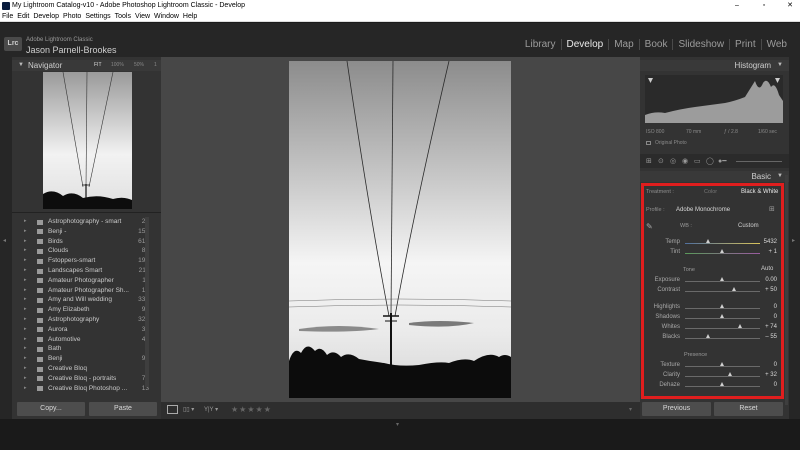  Describe the element at coordinates (780, 176) in the screenshot. I see `basic-collapse-icon: ▼` at that location.